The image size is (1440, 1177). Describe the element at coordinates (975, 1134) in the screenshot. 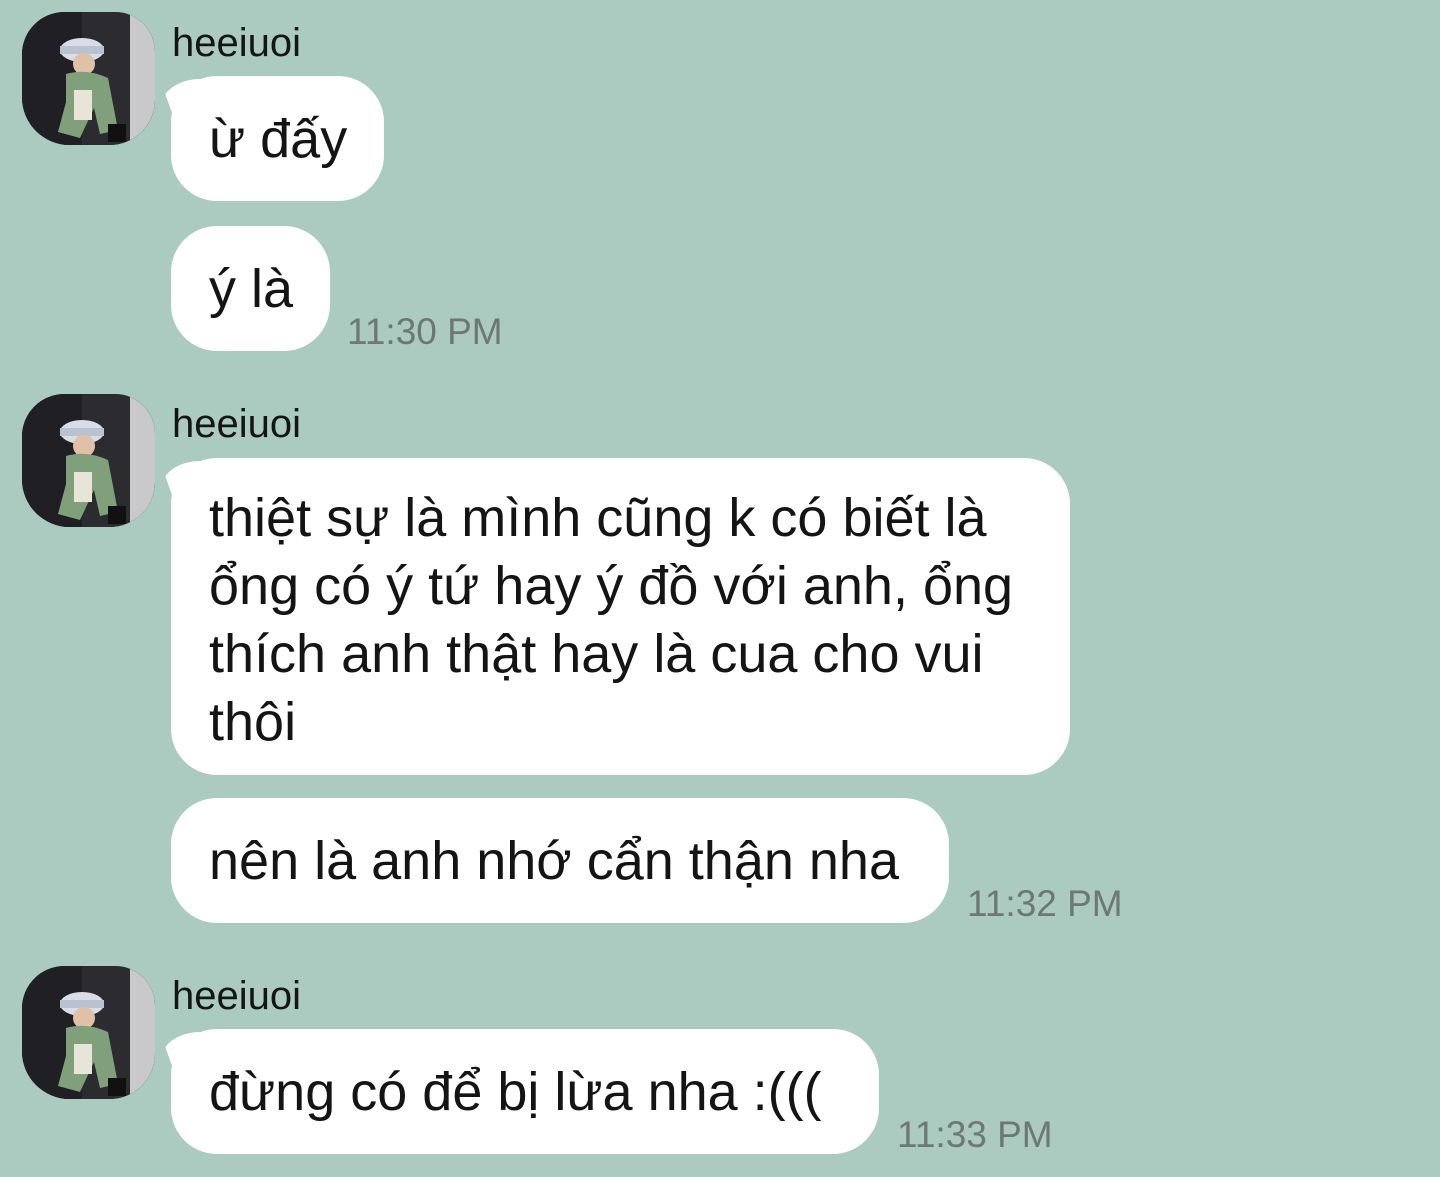

I see `message-timestamp: 11:33 PM` at that location.